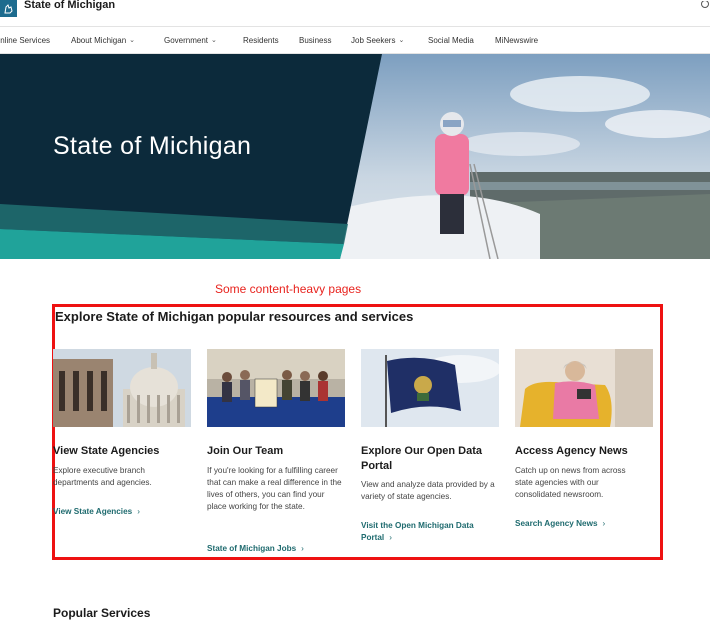  Describe the element at coordinates (245, 451) in the screenshot. I see `card-title: Join Our Team` at that location.